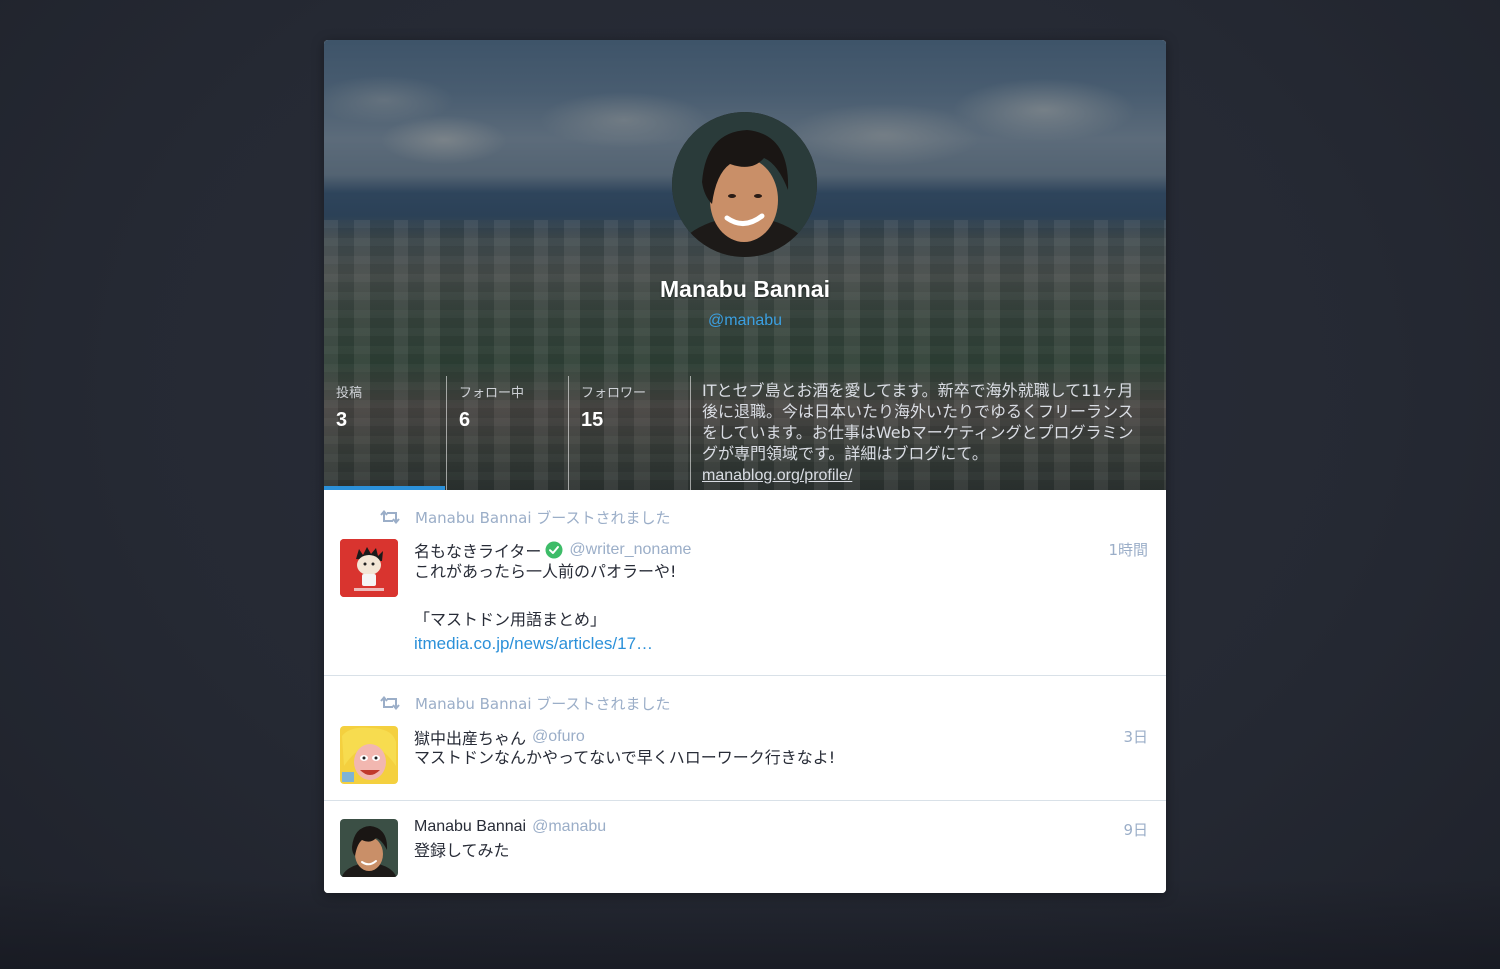 This screenshot has width=1500, height=969. Describe the element at coordinates (745, 321) in the screenshot. I see `profile-handle: @manabu` at that location.